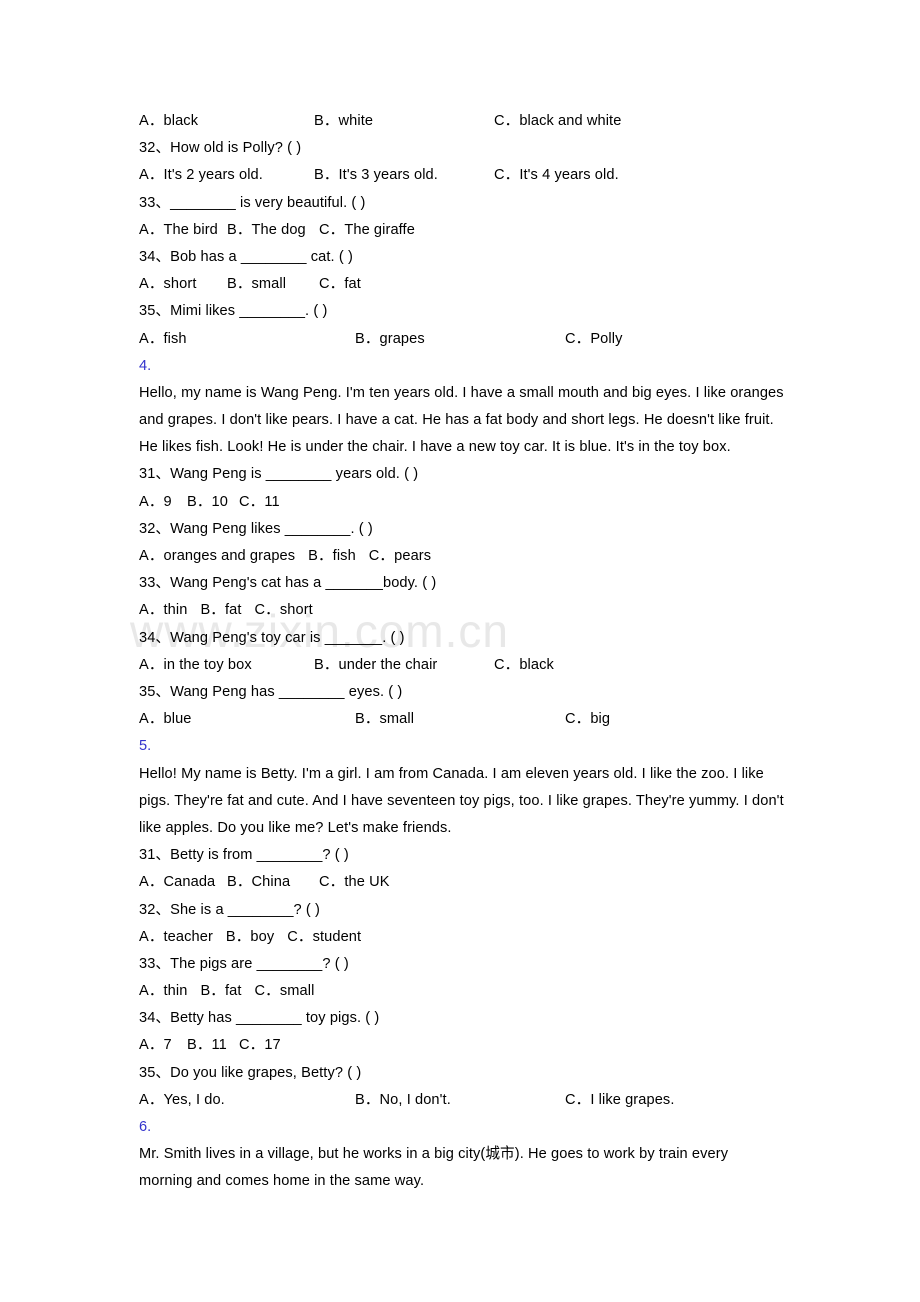 This screenshot has width=920, height=1302. I want to click on option-choice: B．It's 3 years old., so click(404, 175).